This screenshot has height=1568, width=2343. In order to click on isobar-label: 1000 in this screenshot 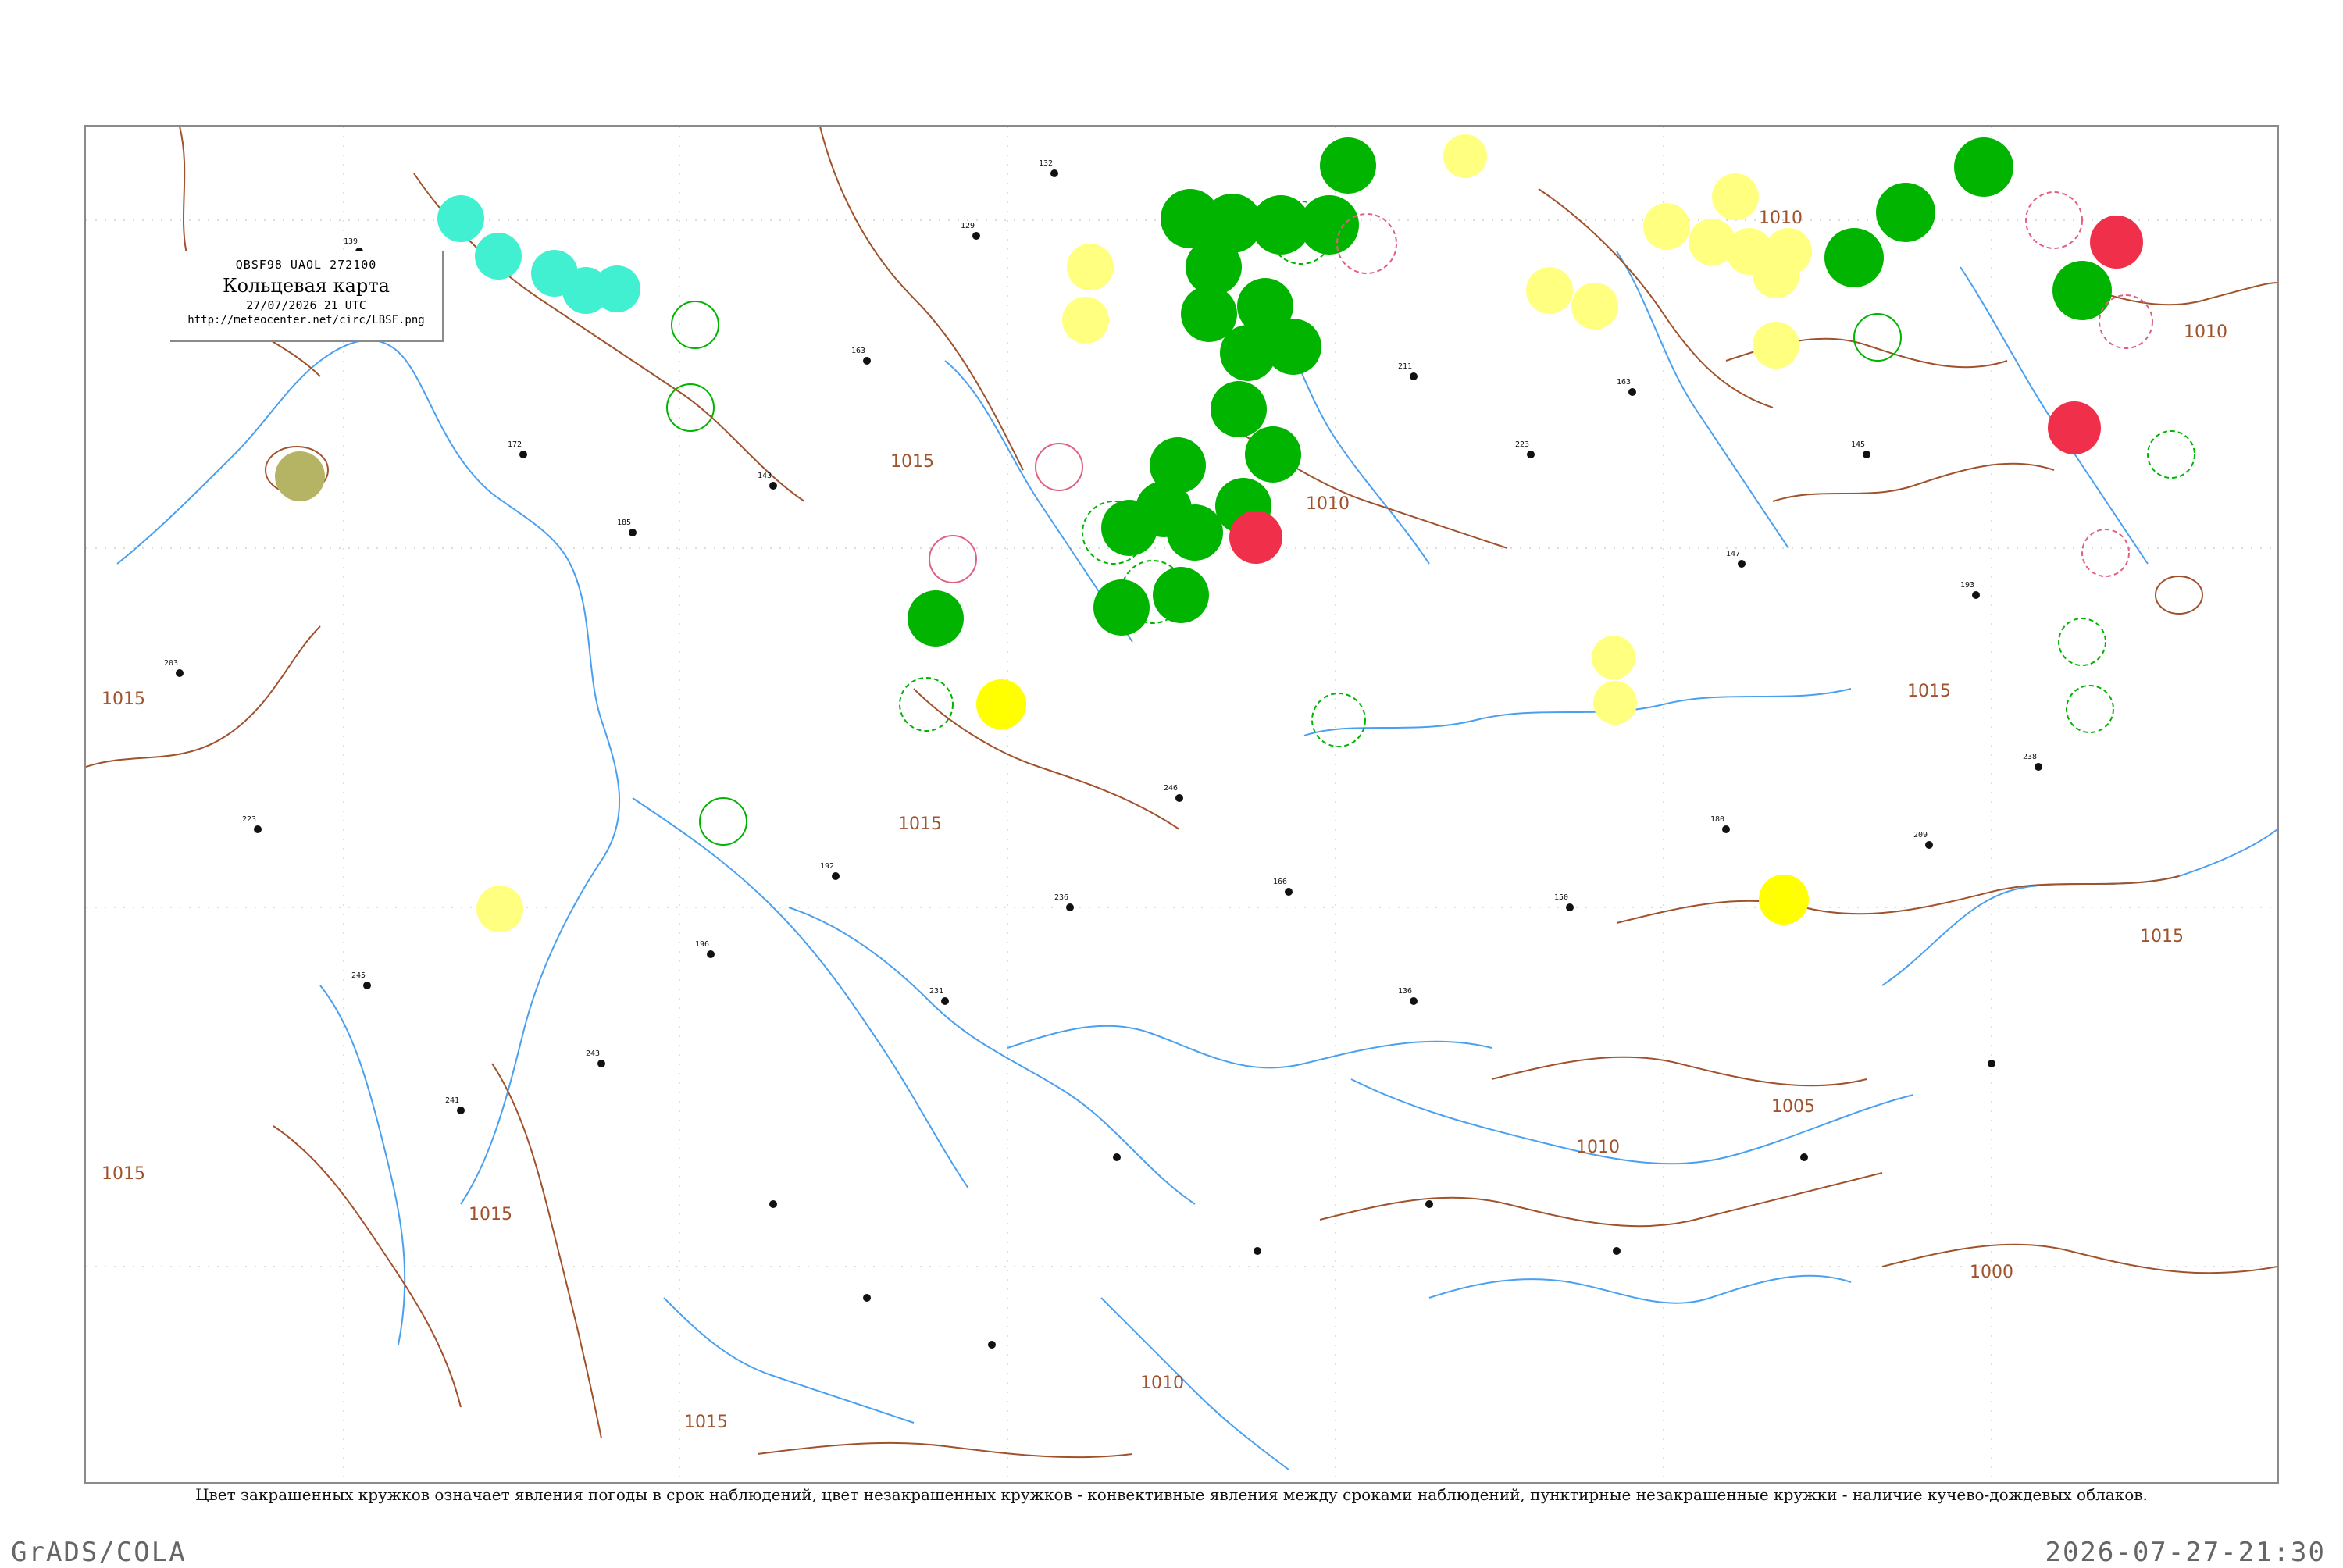, I will do `click(1991, 1272)`.